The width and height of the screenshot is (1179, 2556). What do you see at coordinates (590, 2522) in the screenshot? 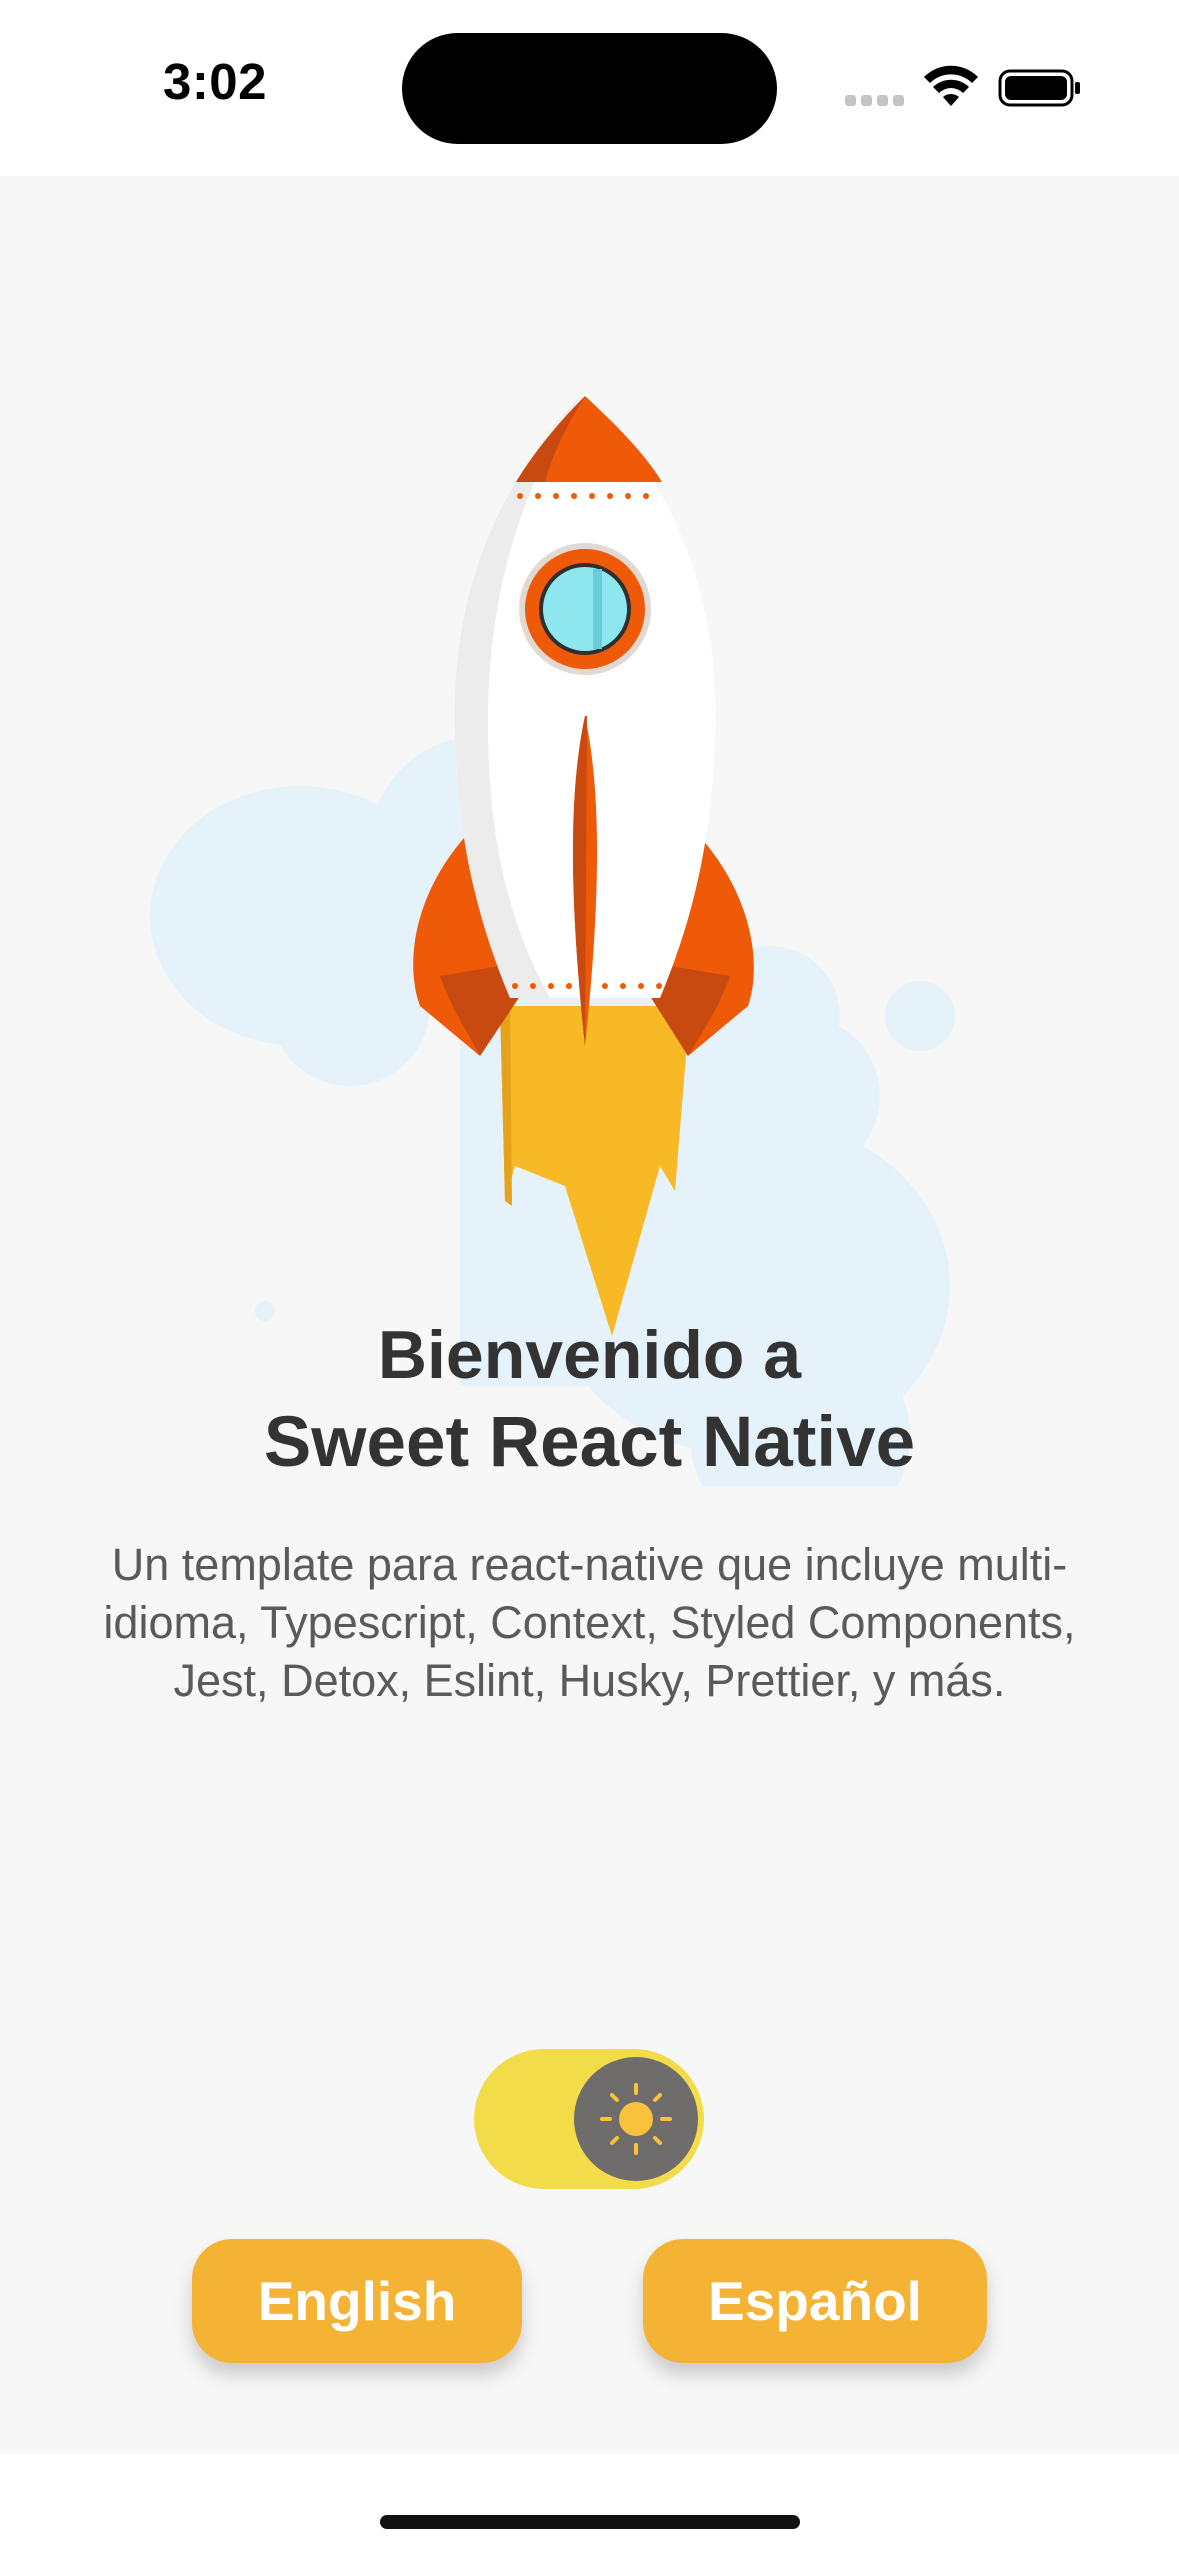
I see `home-indicator` at bounding box center [590, 2522].